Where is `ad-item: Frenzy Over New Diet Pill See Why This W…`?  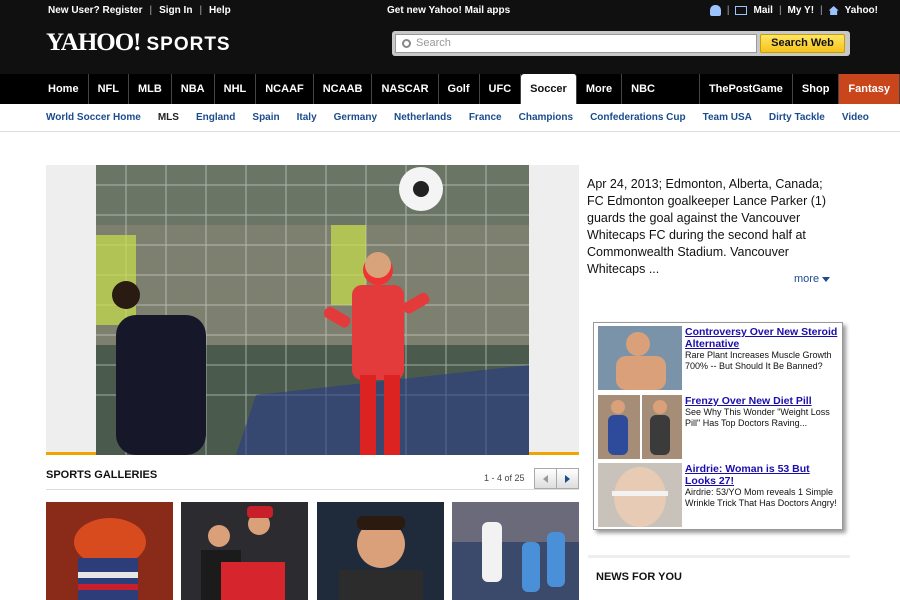 ad-item: Frenzy Over New Diet Pill See Why This W… is located at coordinates (720, 428).